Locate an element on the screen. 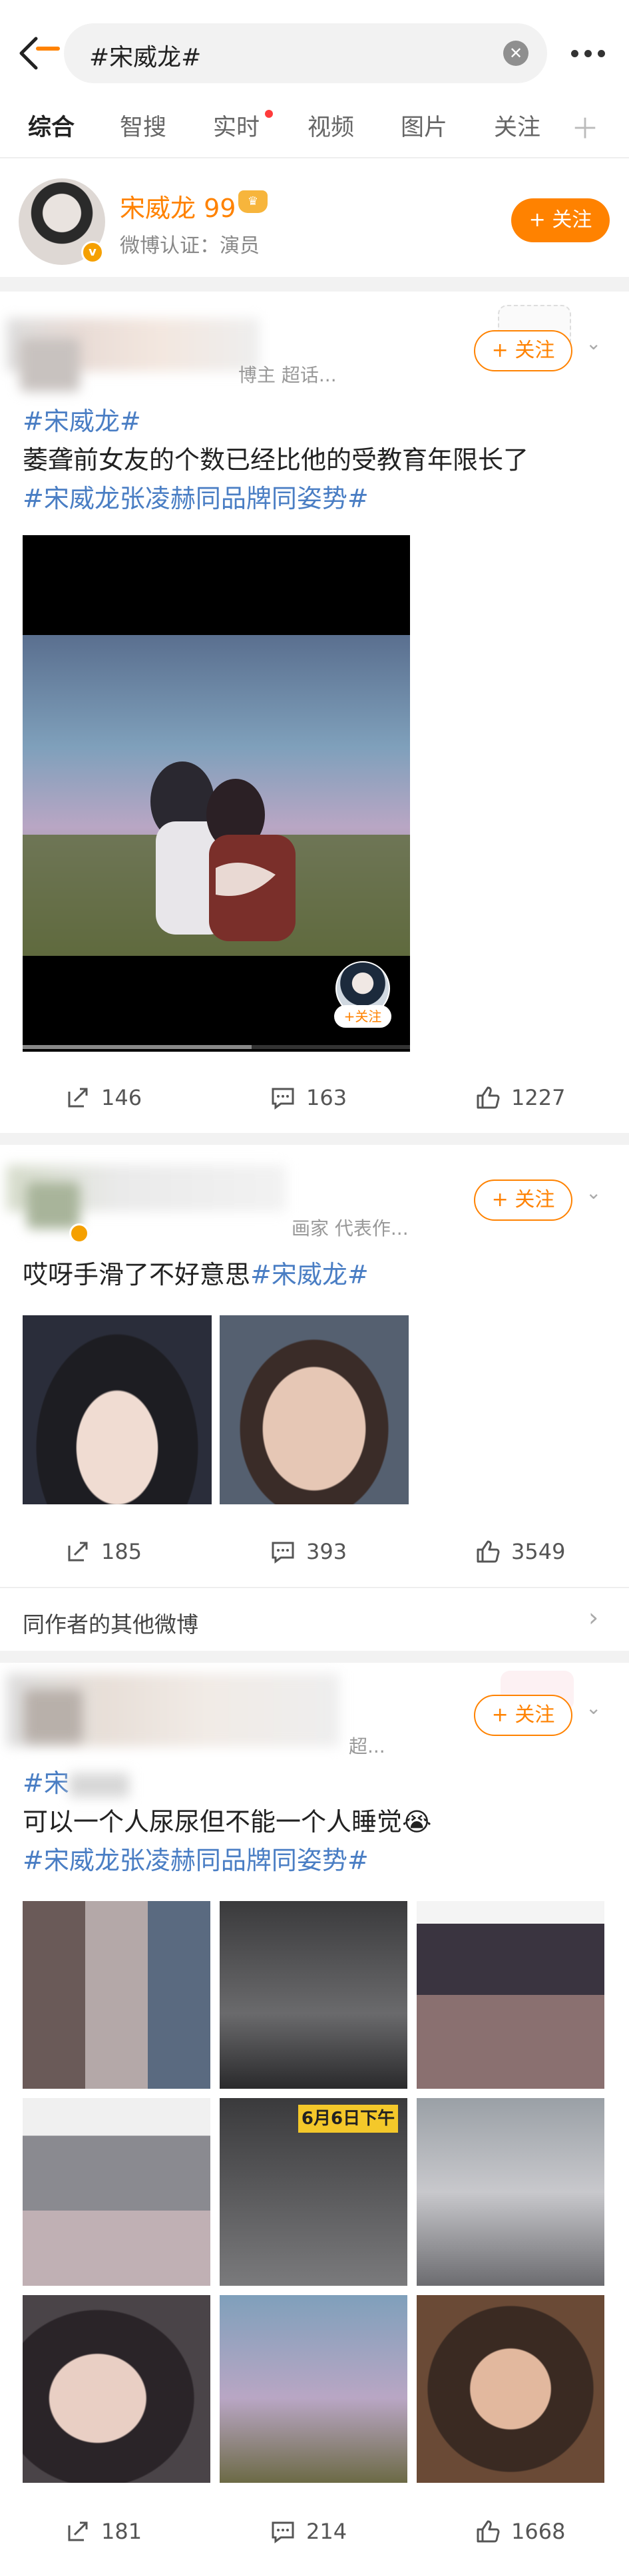 This screenshot has height=2576, width=629. chevron-right-icon: › is located at coordinates (593, 1617).